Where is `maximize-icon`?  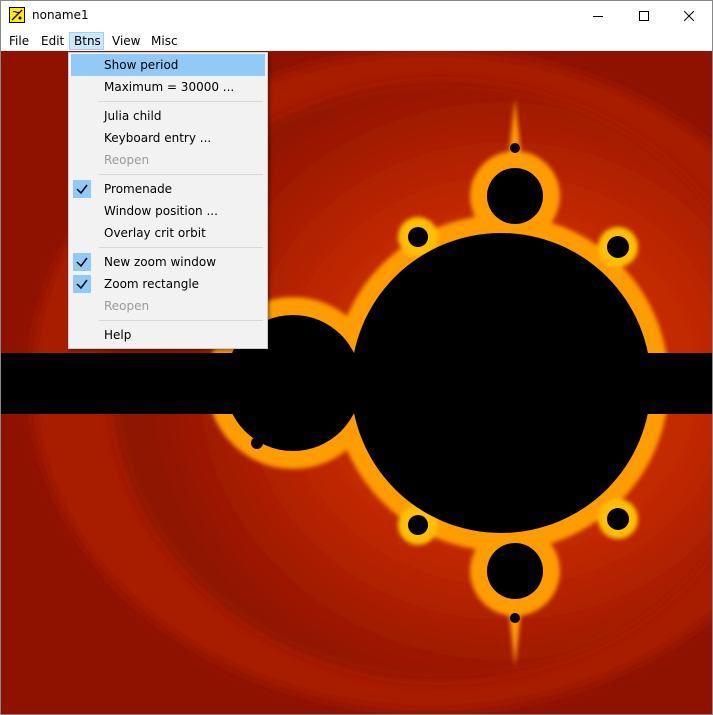
maximize-icon is located at coordinates (644, 16).